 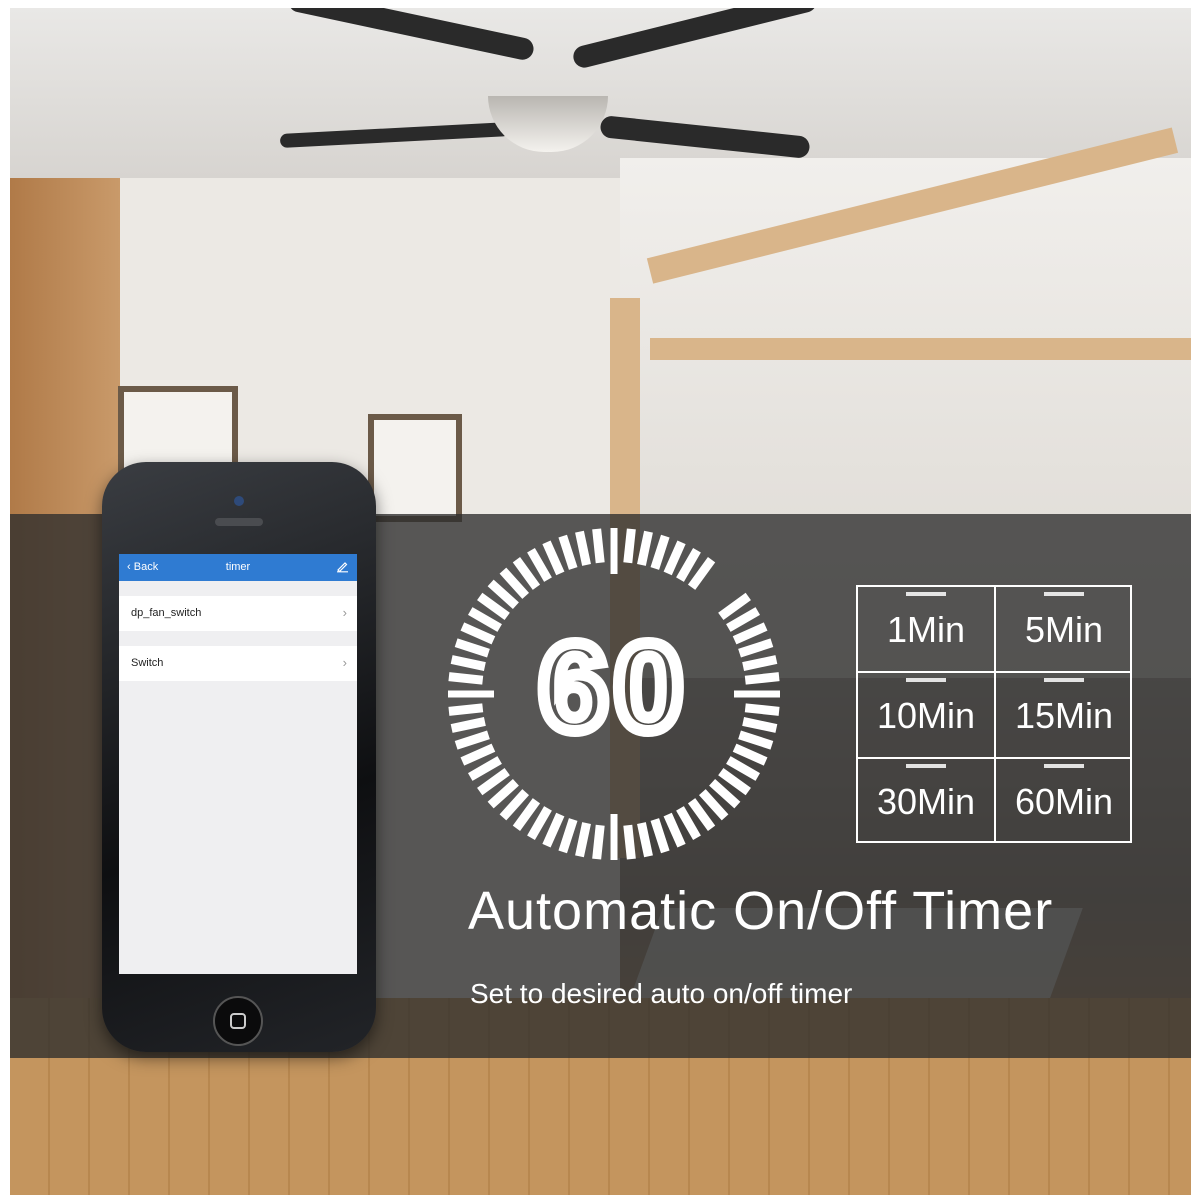 I want to click on home-button-icon, so click(x=238, y=1021).